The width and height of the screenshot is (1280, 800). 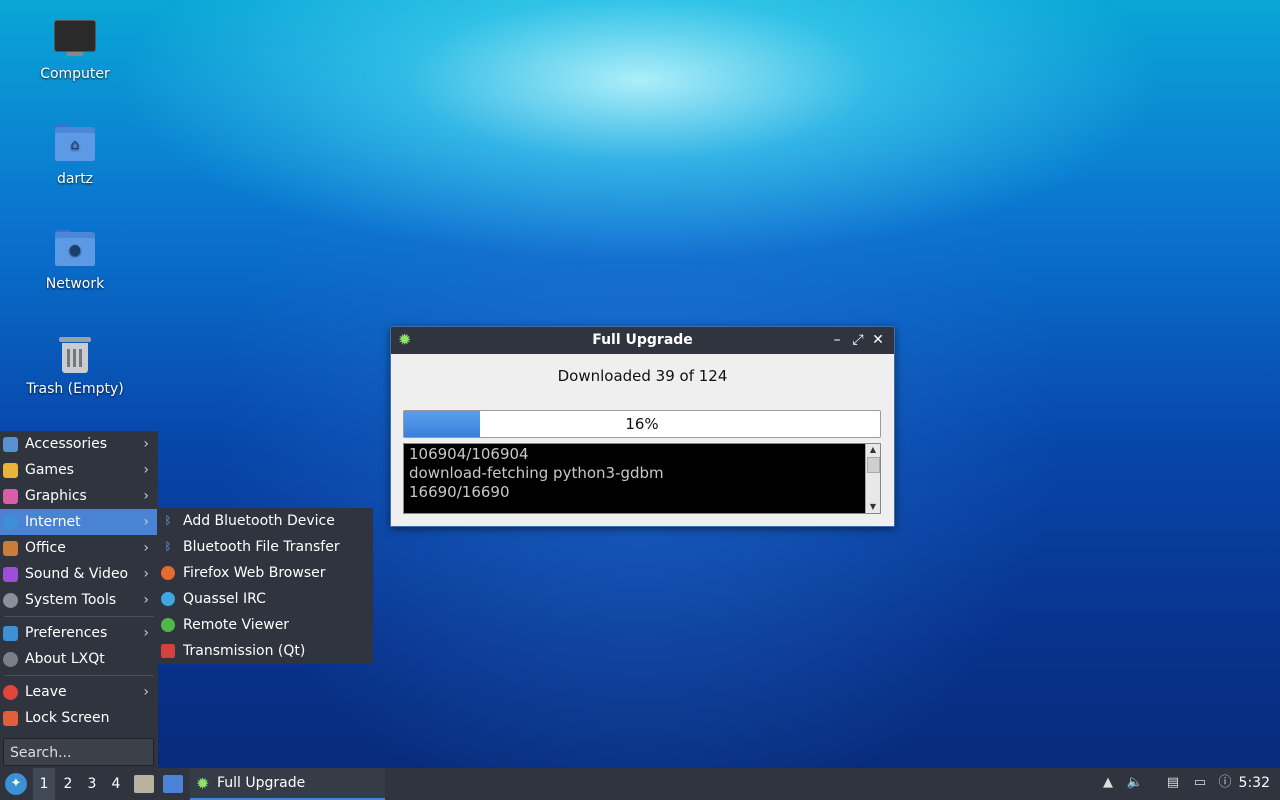 What do you see at coordinates (10, 444) in the screenshot?
I see `accessories-icon` at bounding box center [10, 444].